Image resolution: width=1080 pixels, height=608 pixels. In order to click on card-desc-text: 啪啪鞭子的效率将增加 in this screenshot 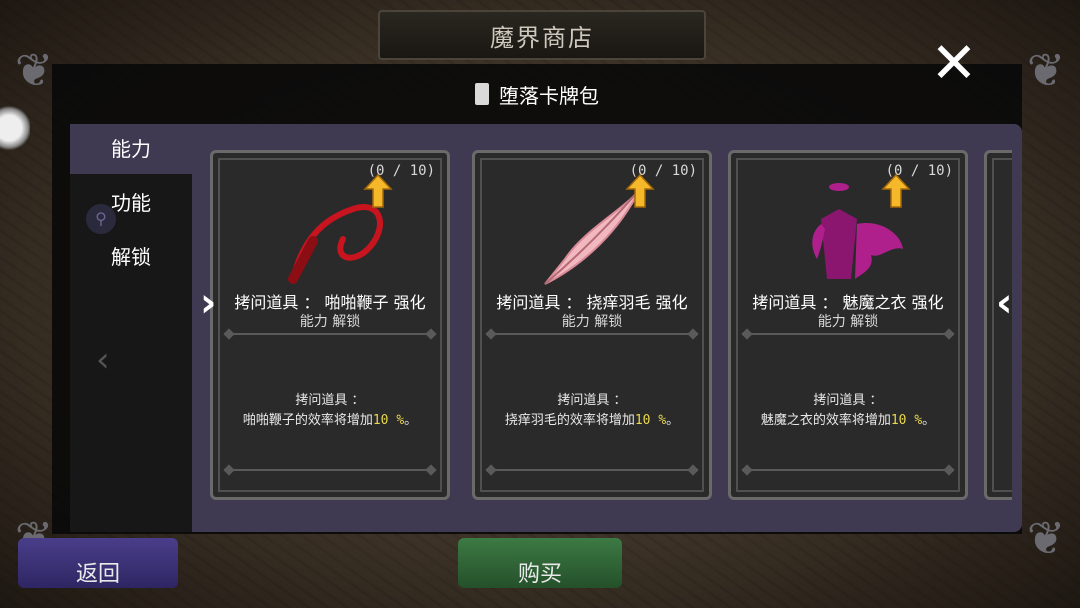, I will do `click(307, 420)`.